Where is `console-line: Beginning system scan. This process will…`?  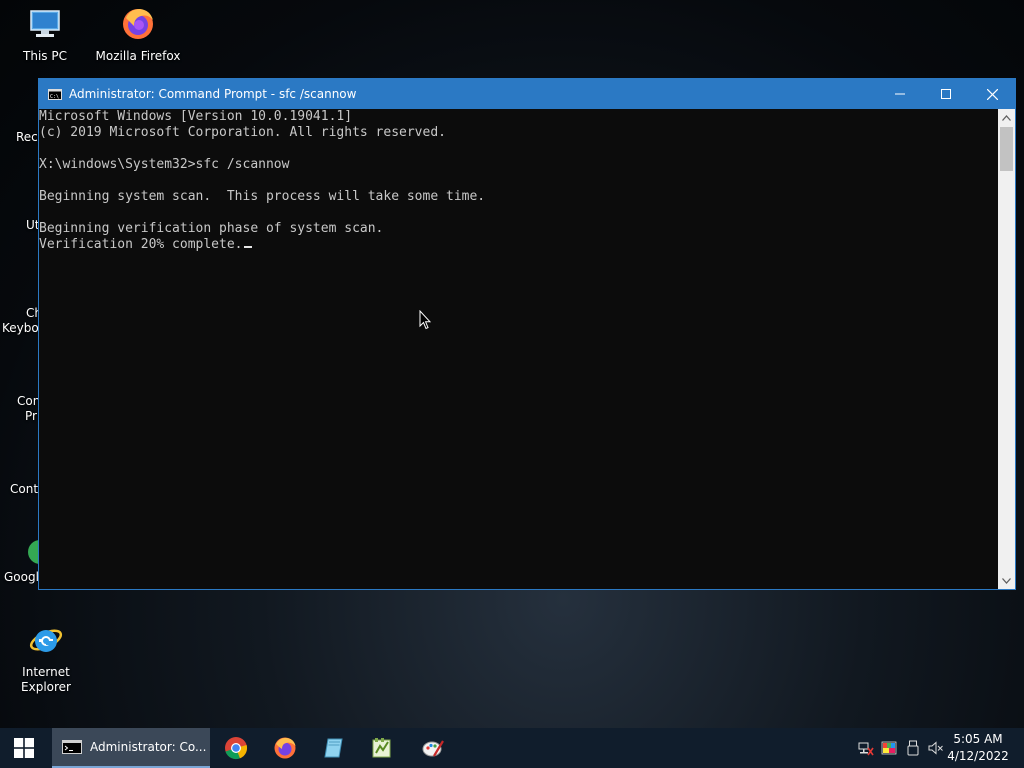 console-line: Beginning system scan. This process will… is located at coordinates (262, 196).